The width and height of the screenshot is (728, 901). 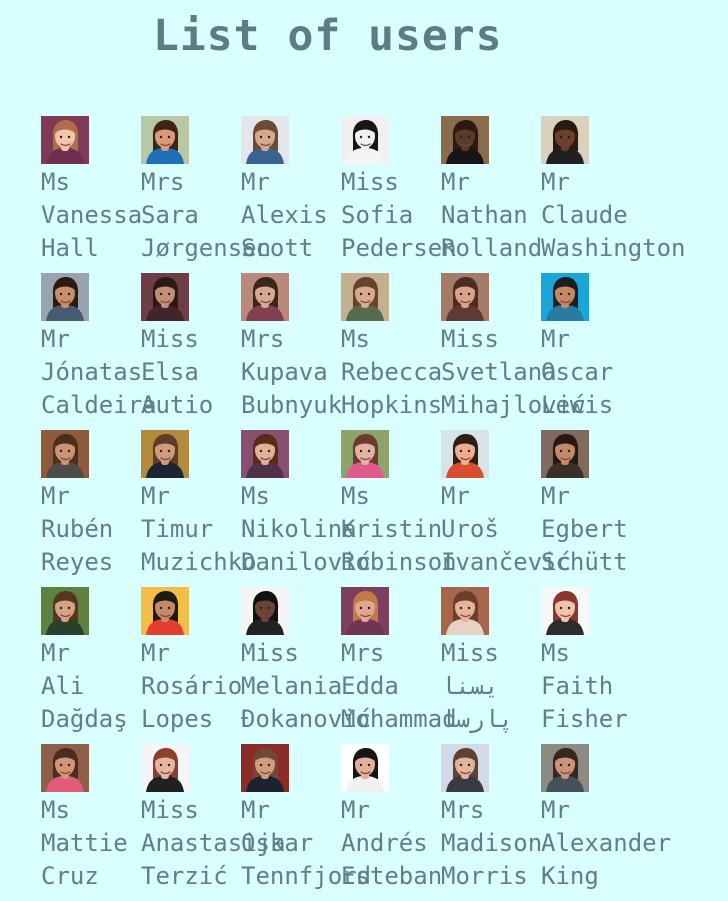 I want to click on user-last-name: Rolland, so click(x=492, y=248).